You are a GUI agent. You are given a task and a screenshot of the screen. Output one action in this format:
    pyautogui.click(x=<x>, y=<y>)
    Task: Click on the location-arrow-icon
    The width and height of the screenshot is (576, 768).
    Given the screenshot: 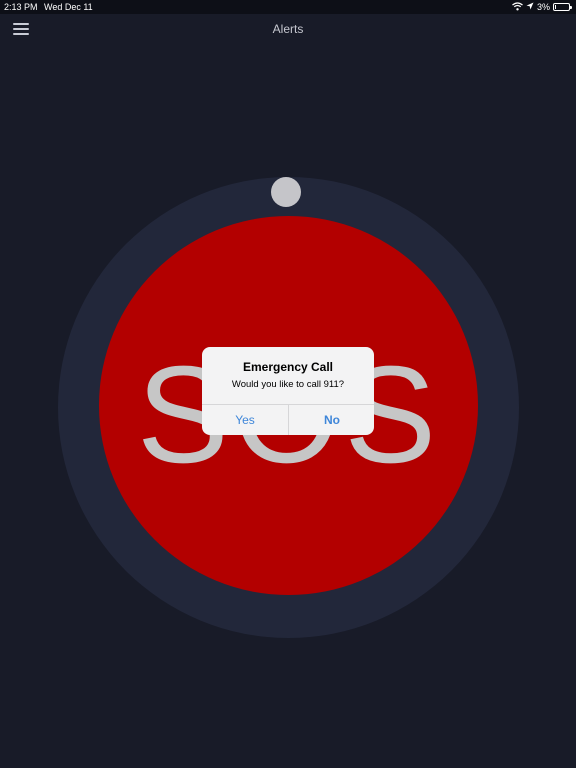 What is the action you would take?
    pyautogui.click(x=530, y=7)
    